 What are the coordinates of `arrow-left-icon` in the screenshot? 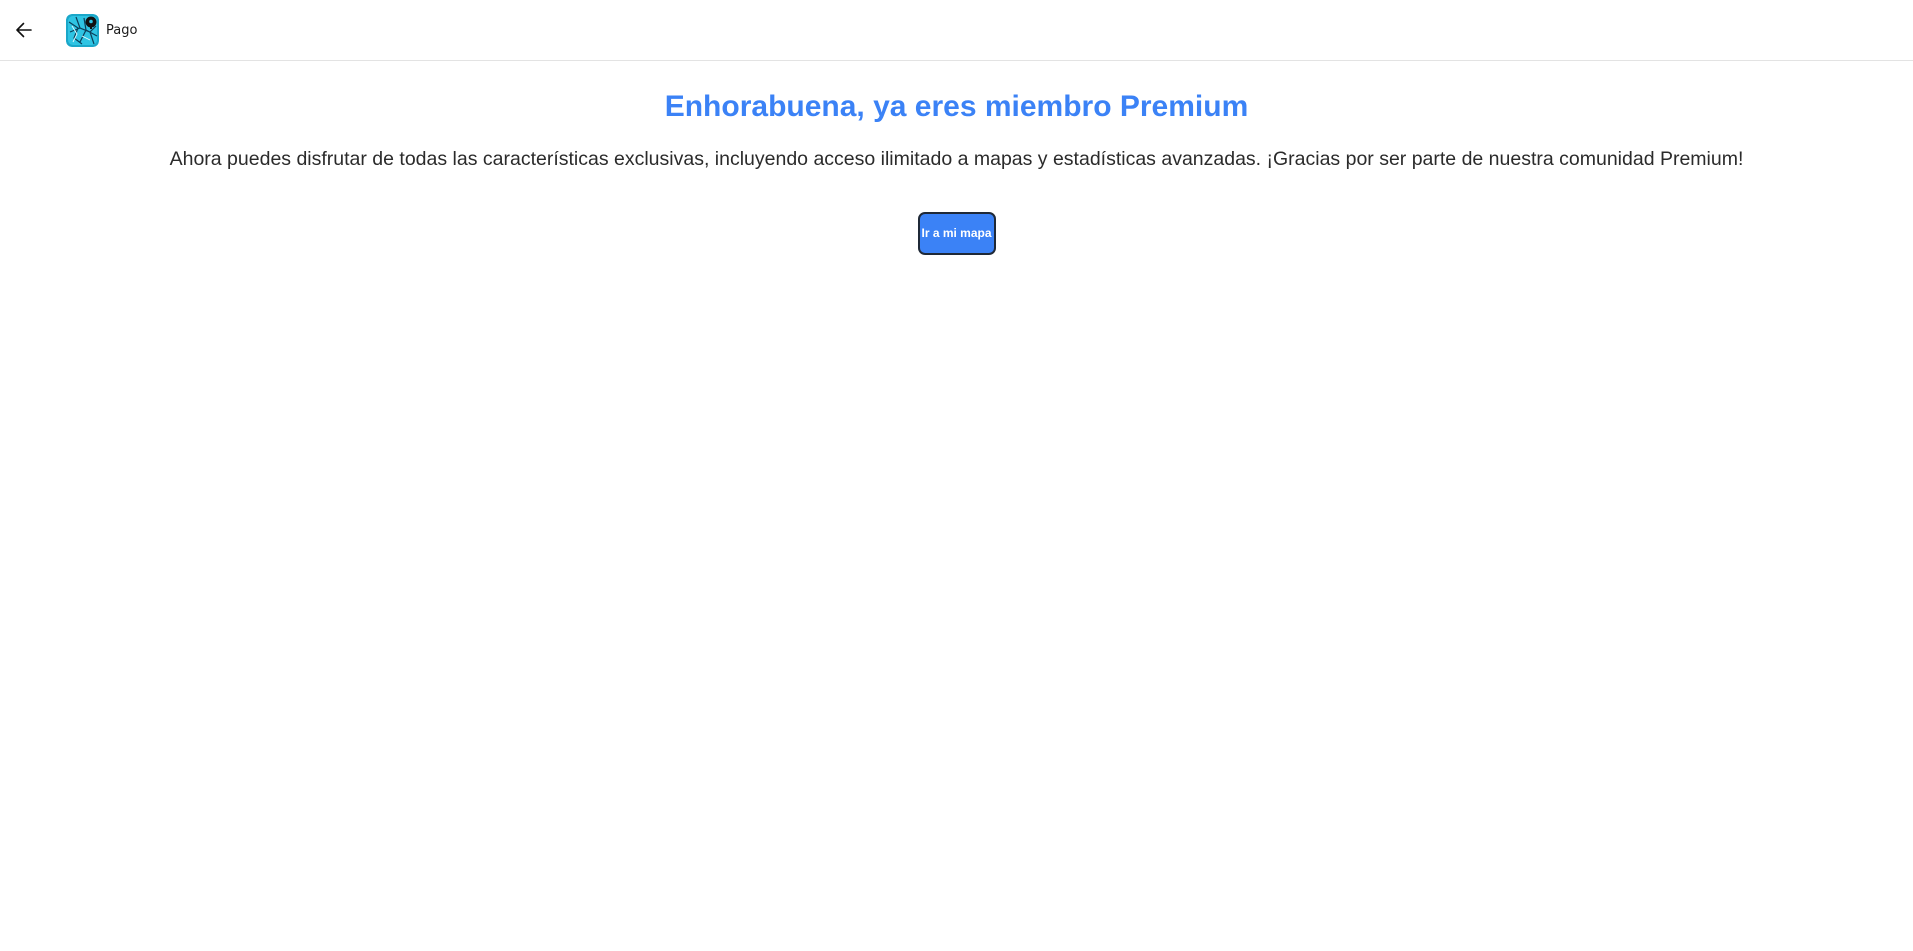 It's located at (24, 30).